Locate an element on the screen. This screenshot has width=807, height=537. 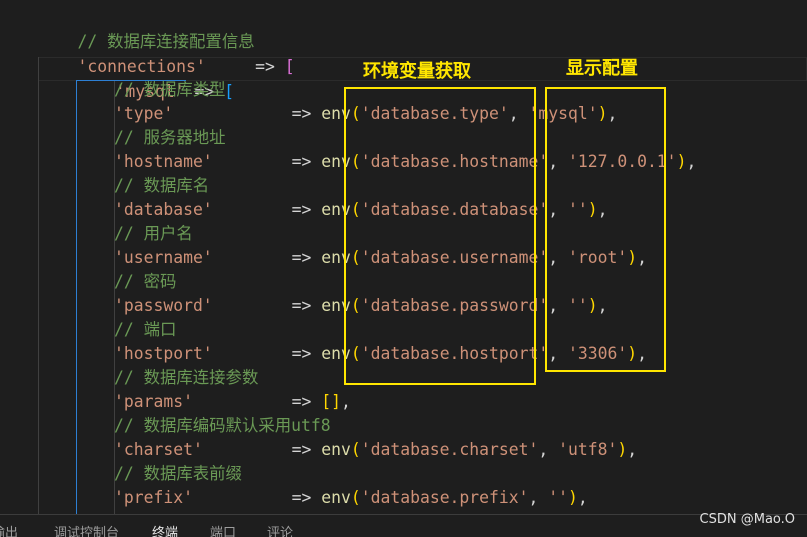
code-line: // 数据库类型 is located at coordinates (170, 90).